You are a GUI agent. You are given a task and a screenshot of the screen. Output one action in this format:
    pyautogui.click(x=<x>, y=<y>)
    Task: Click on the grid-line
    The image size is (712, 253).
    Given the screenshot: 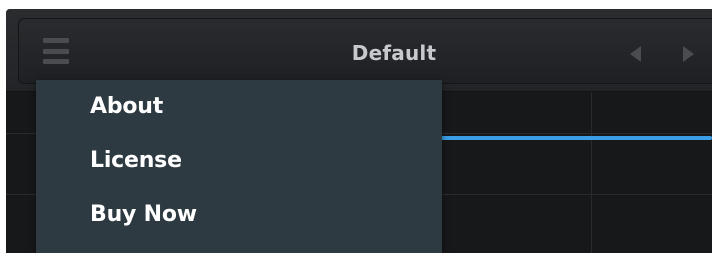 What is the action you would take?
    pyautogui.click(x=591, y=172)
    